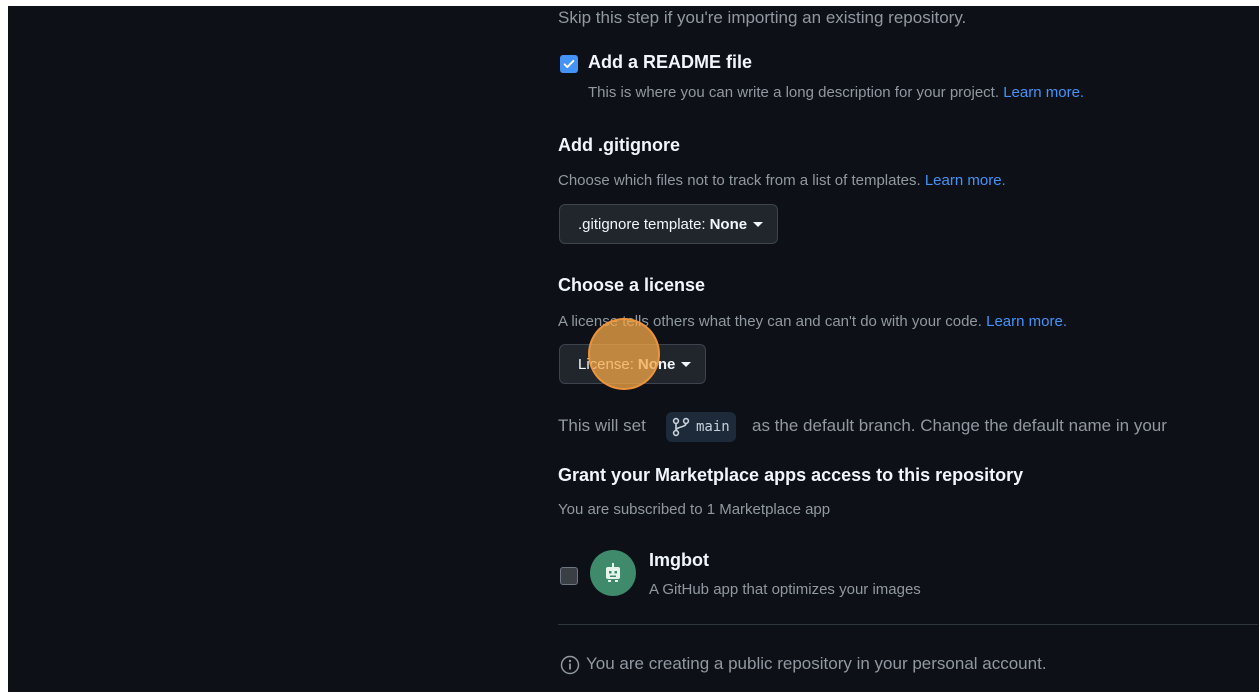  I want to click on branch-label: main, so click(701, 427).